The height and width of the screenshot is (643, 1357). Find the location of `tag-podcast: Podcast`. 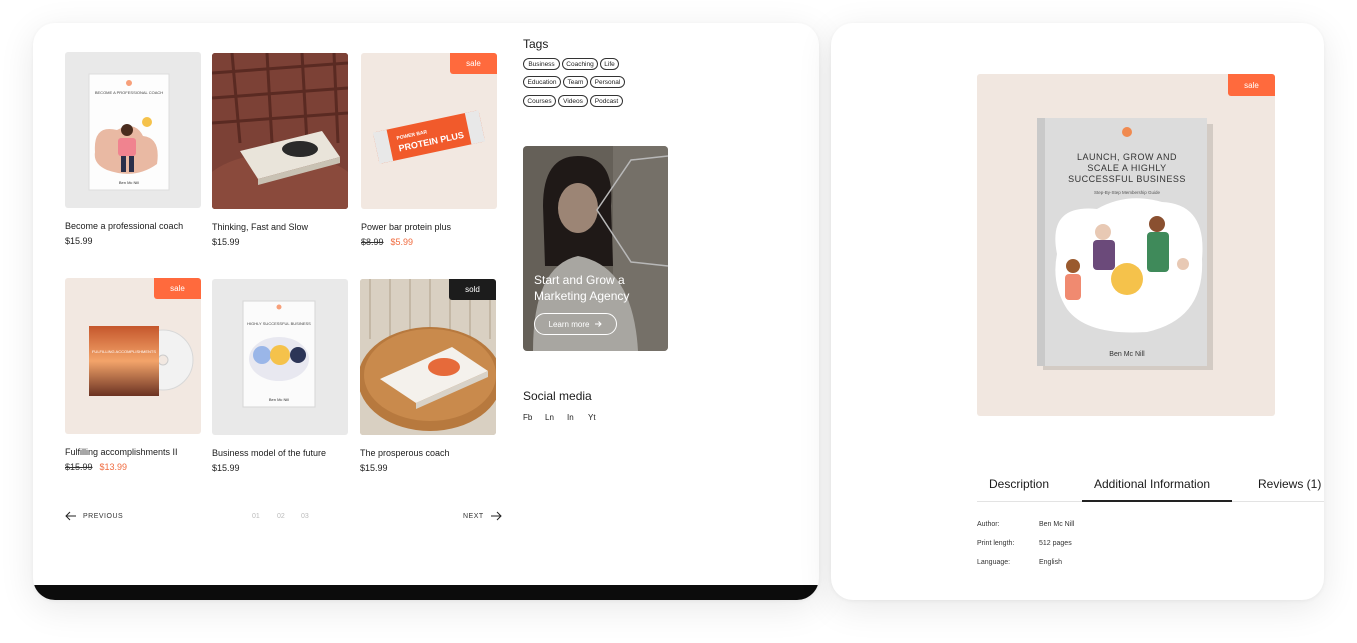

tag-podcast: Podcast is located at coordinates (606, 101).